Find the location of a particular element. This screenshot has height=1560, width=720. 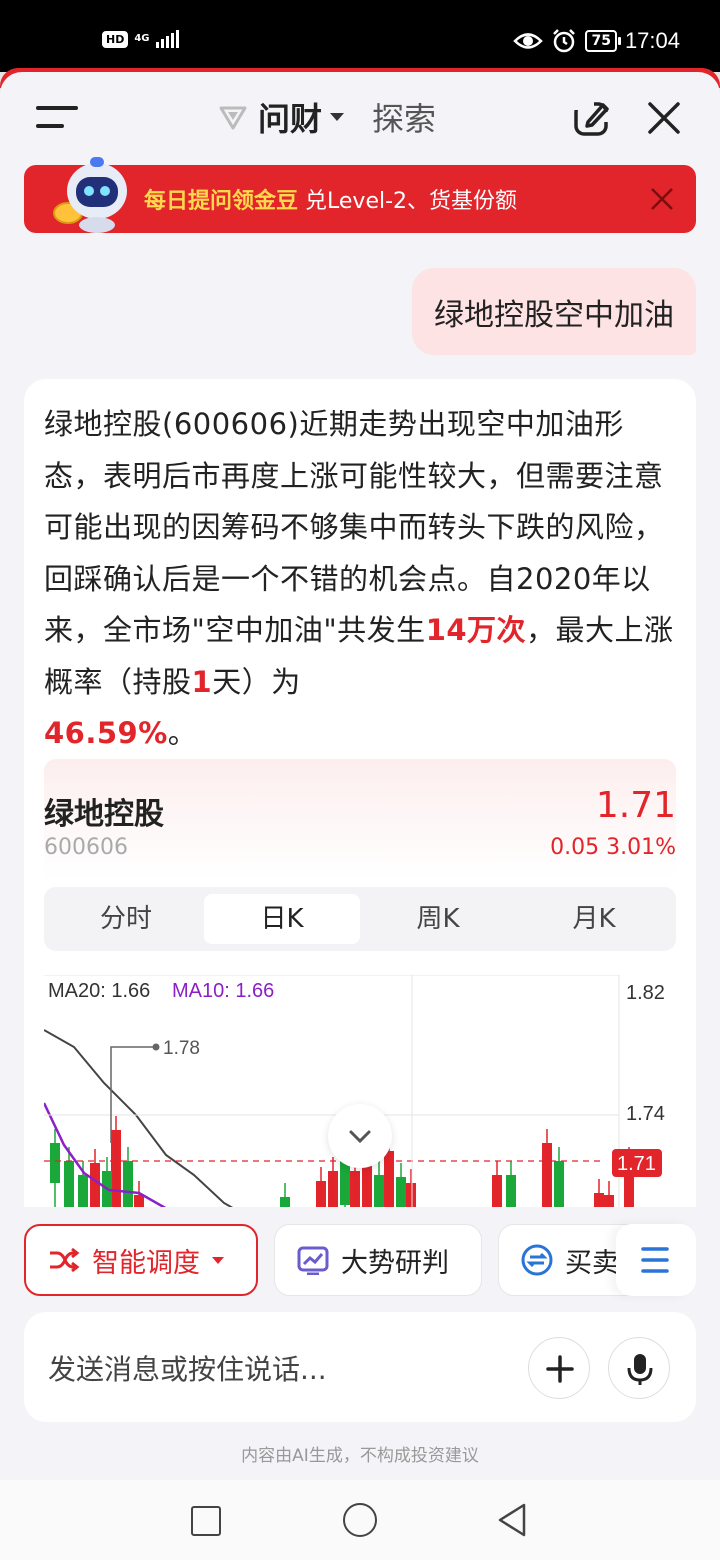

y-tick-mid: 1.74 is located at coordinates (645, 1114).